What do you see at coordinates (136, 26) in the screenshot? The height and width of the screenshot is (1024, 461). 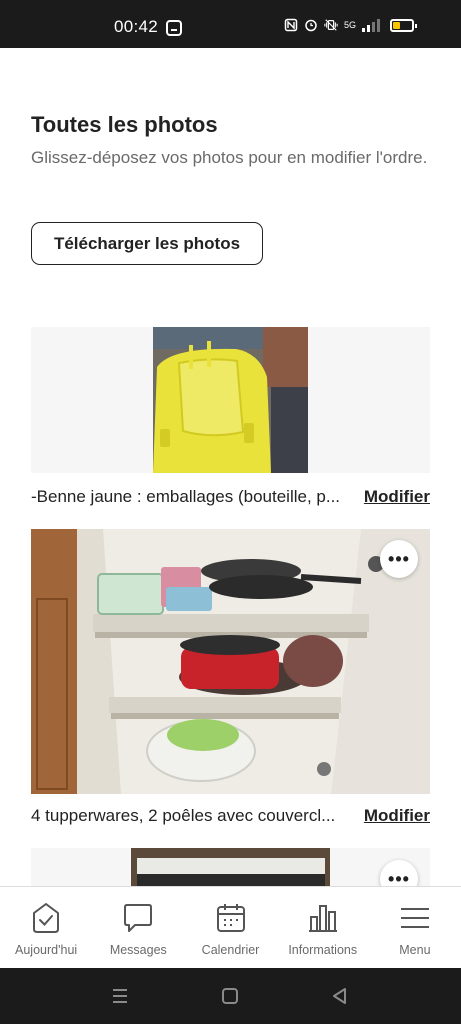 I see `status-time: 00:42` at bounding box center [136, 26].